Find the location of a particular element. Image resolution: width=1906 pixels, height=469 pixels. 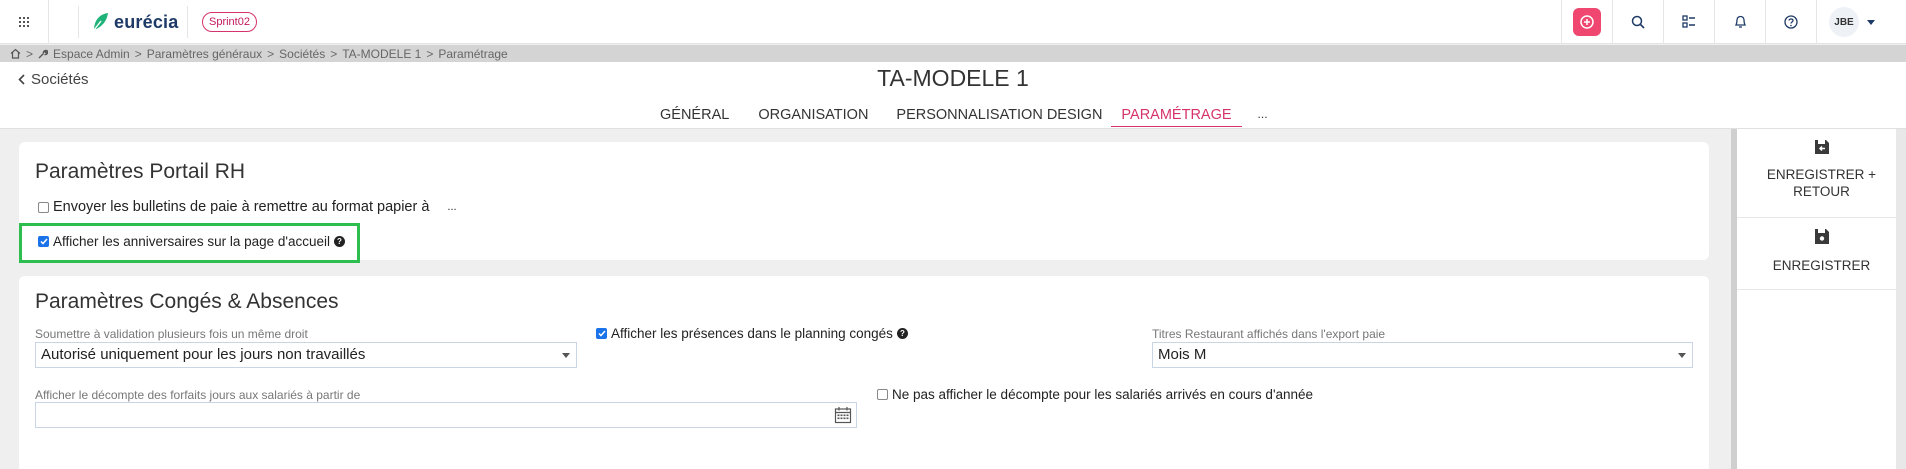

ne-pas-afficher-checkbox is located at coordinates (882, 394).